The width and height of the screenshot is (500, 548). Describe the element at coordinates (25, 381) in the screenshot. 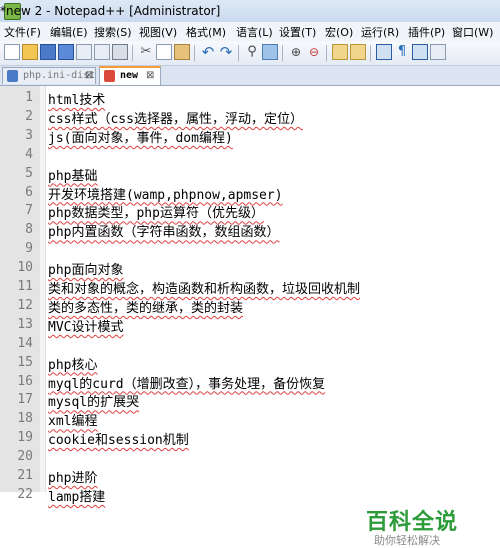

I see `line-number: 16` at that location.